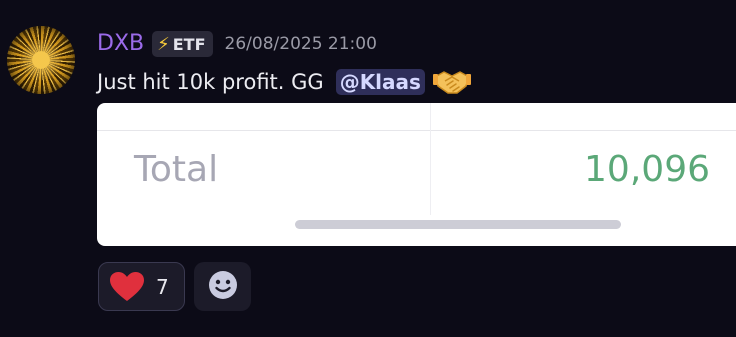  I want to click on message-content: Just hit 10k profit. GG @Klaas, so click(284, 82).